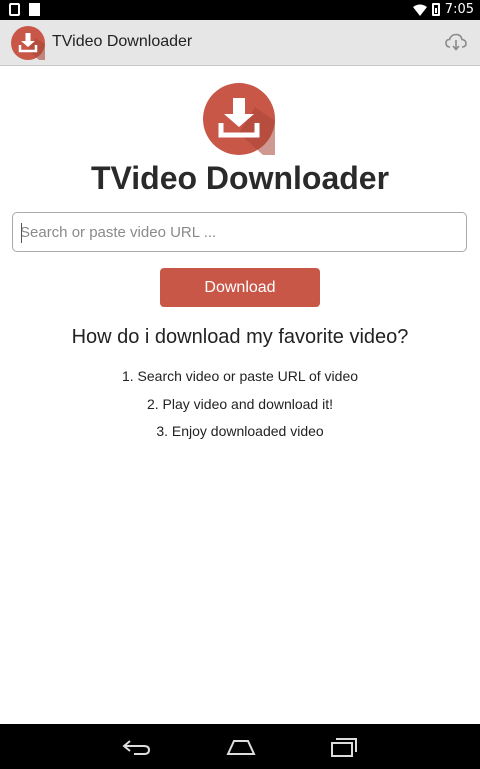 Image resolution: width=480 pixels, height=769 pixels. I want to click on notification-square-icon, so click(34, 9).